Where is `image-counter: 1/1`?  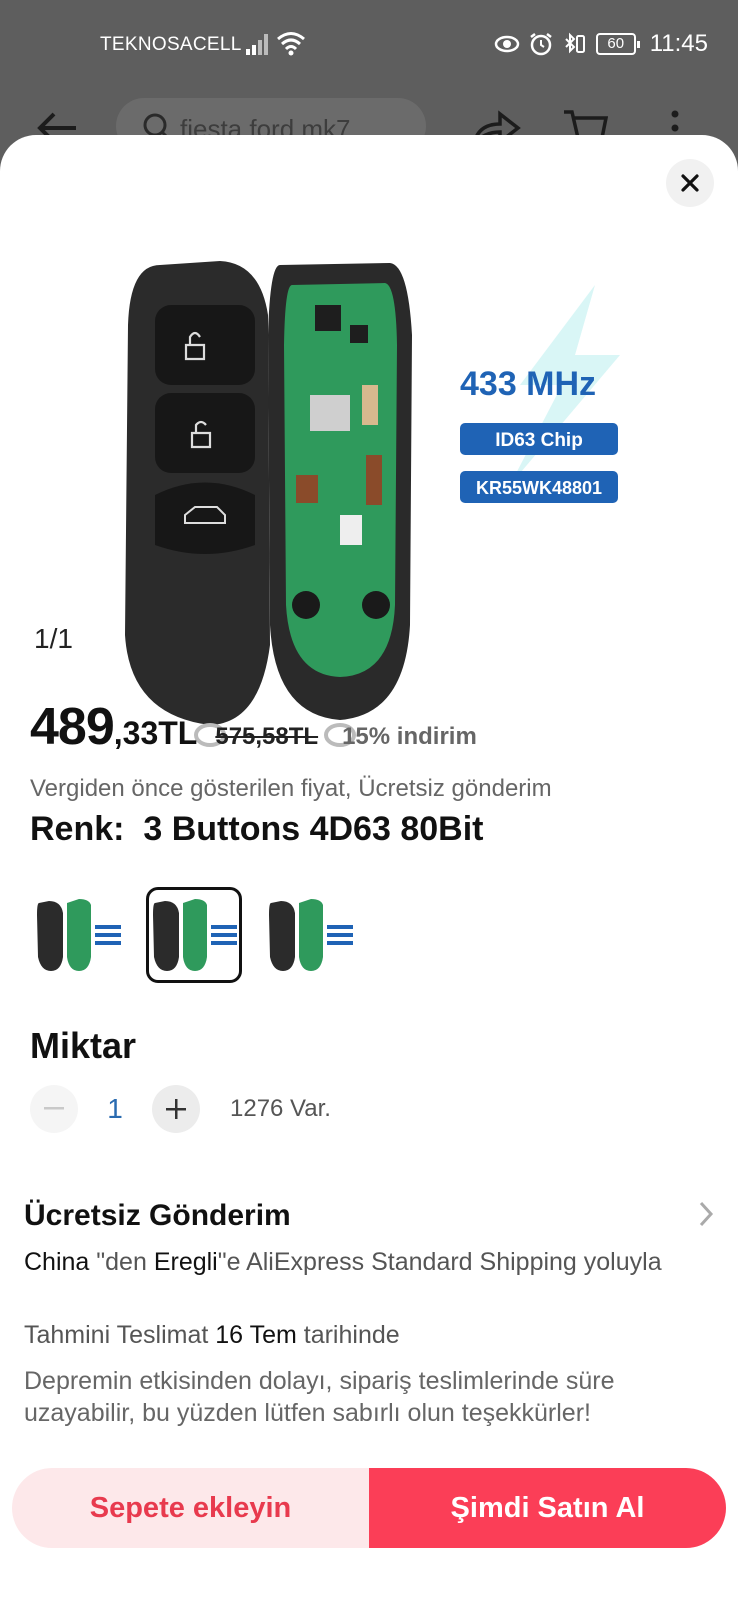 image-counter: 1/1 is located at coordinates (53, 638).